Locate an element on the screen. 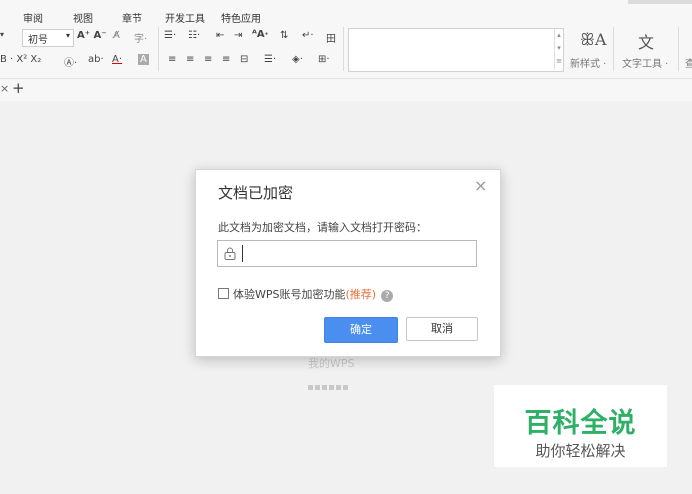 This screenshot has height=494, width=692. checkbox-label: 体验WPS账号加密功能 is located at coordinates (289, 294).